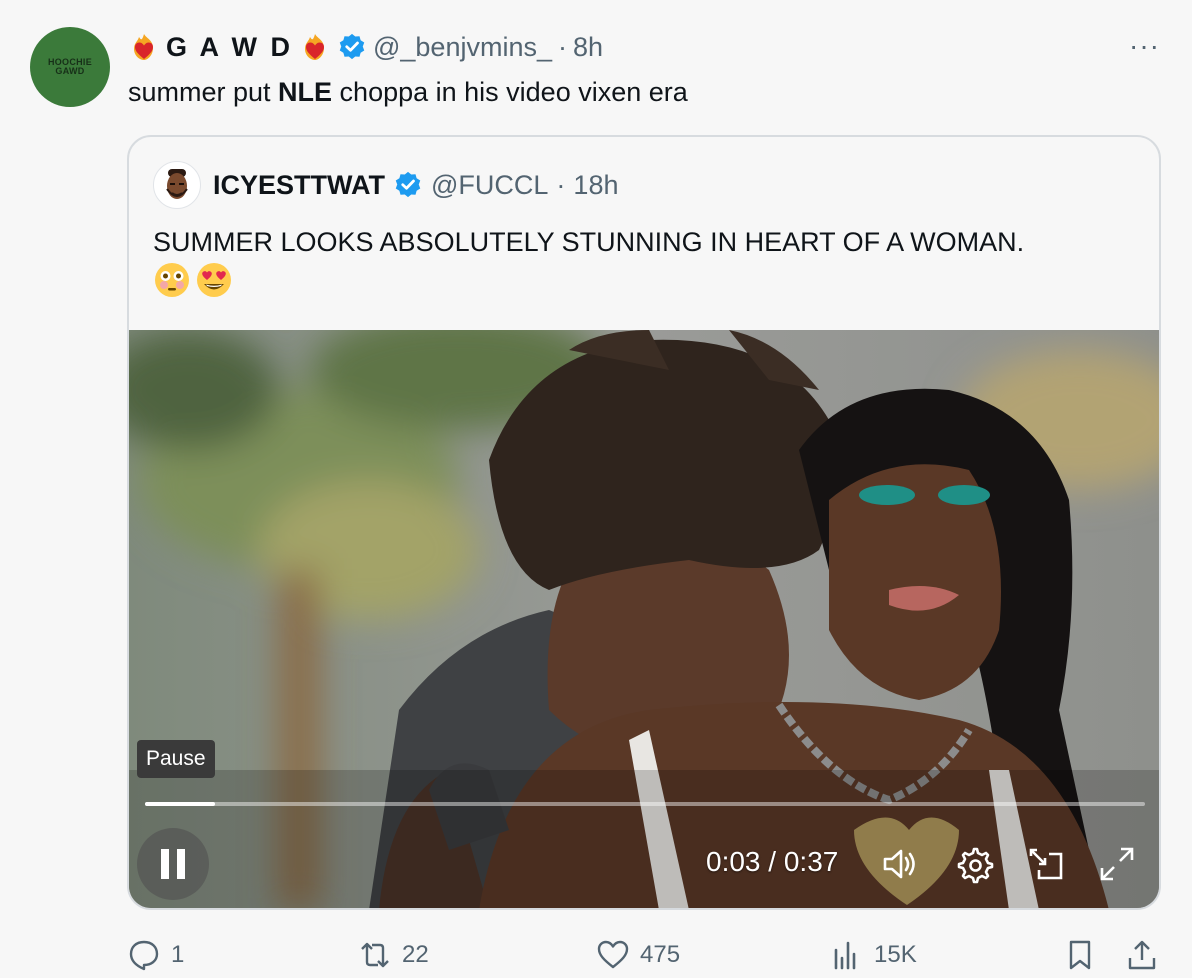 Image resolution: width=1192 pixels, height=978 pixels. I want to click on video-progress-bar, so click(645, 804).